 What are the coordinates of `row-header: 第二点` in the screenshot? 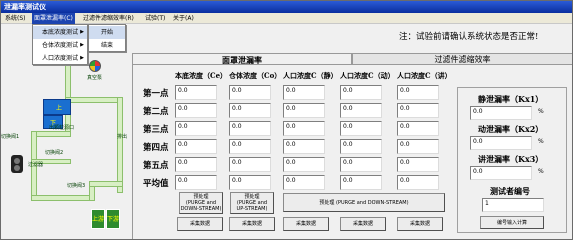 It's located at (156, 112).